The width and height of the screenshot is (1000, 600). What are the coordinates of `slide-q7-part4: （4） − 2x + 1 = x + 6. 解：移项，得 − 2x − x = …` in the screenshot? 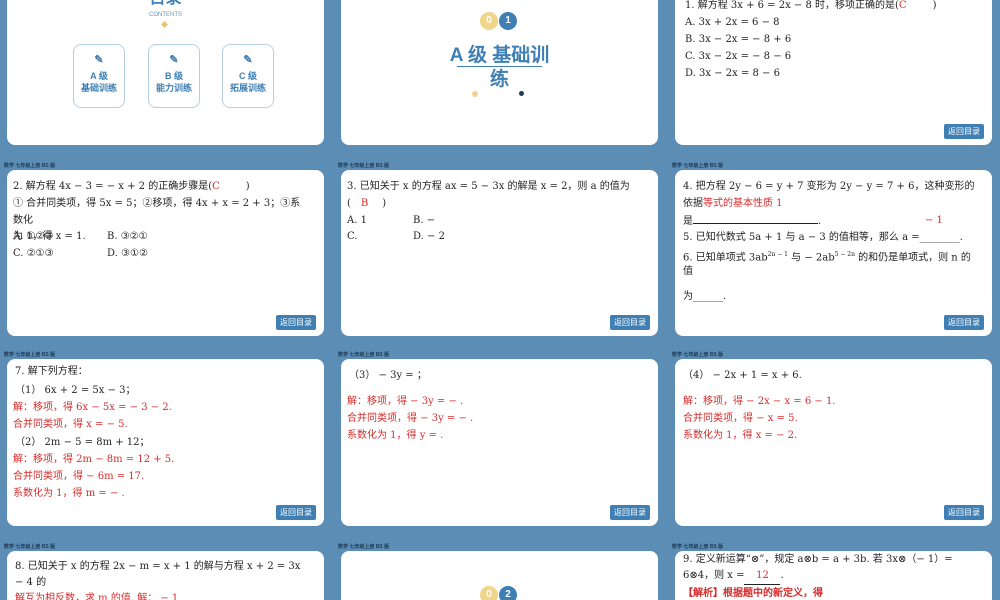 It's located at (833, 442).